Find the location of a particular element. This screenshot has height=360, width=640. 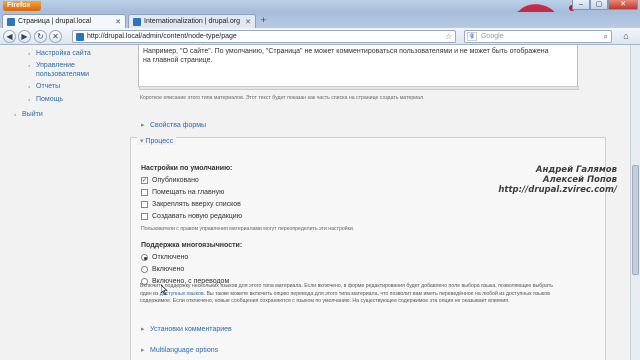

checkbox-promote: Помещать на главную is located at coordinates (182, 192).